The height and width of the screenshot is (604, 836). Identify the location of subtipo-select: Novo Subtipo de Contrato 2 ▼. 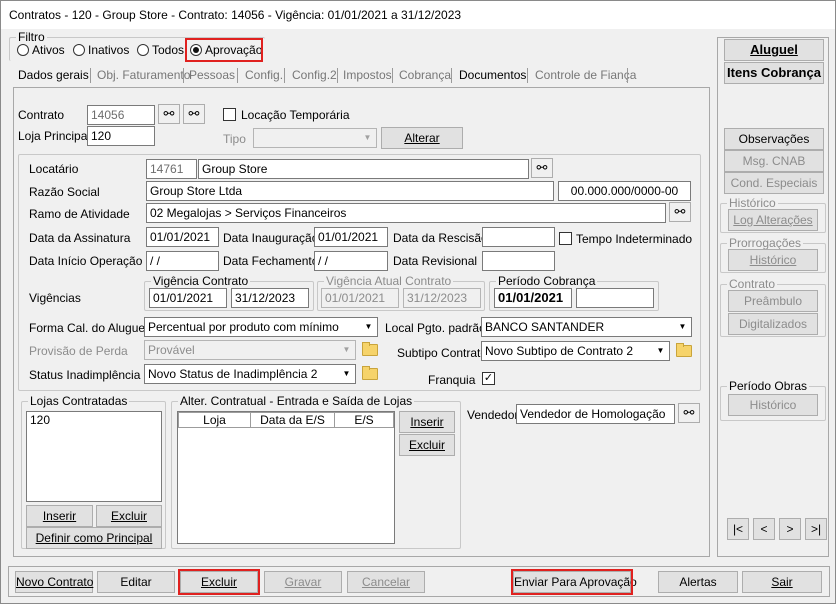
(575, 351).